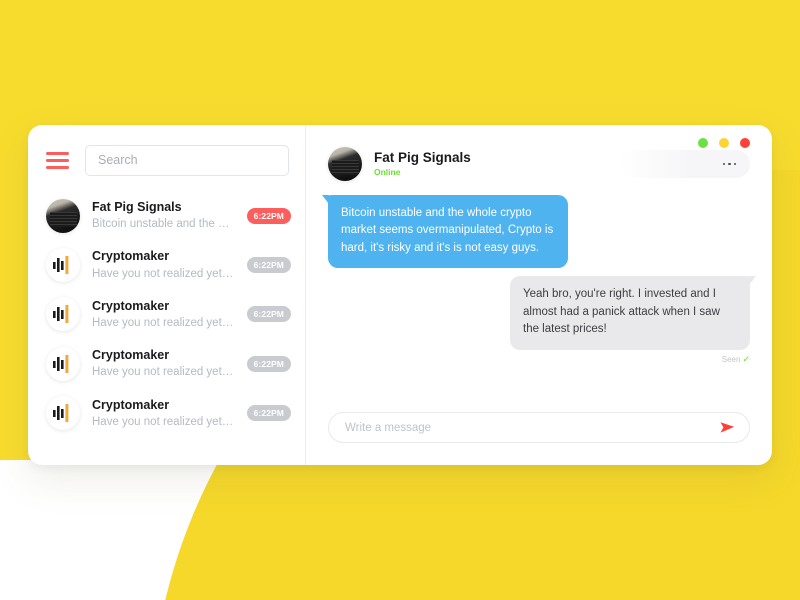  Describe the element at coordinates (387, 172) in the screenshot. I see `status-badge: Online` at that location.